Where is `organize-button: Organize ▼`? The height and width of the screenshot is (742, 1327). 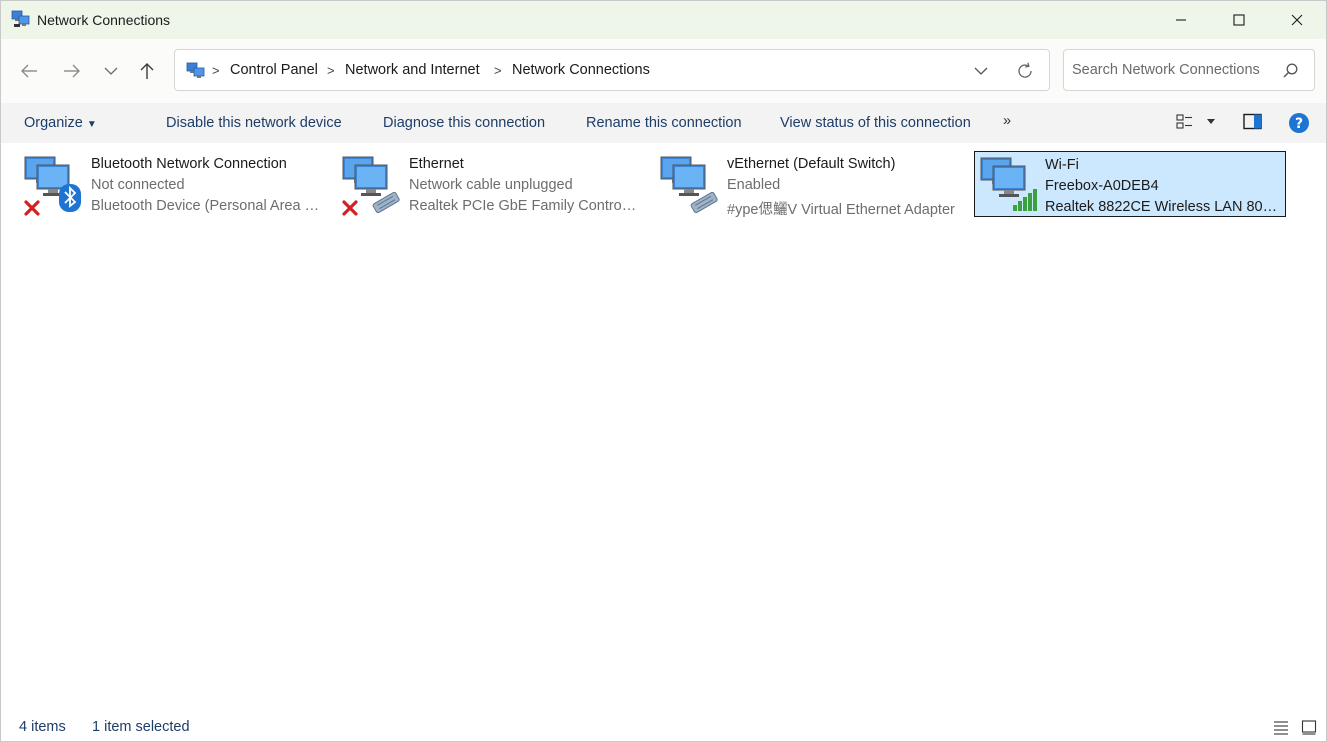 organize-button: Organize ▼ is located at coordinates (60, 123).